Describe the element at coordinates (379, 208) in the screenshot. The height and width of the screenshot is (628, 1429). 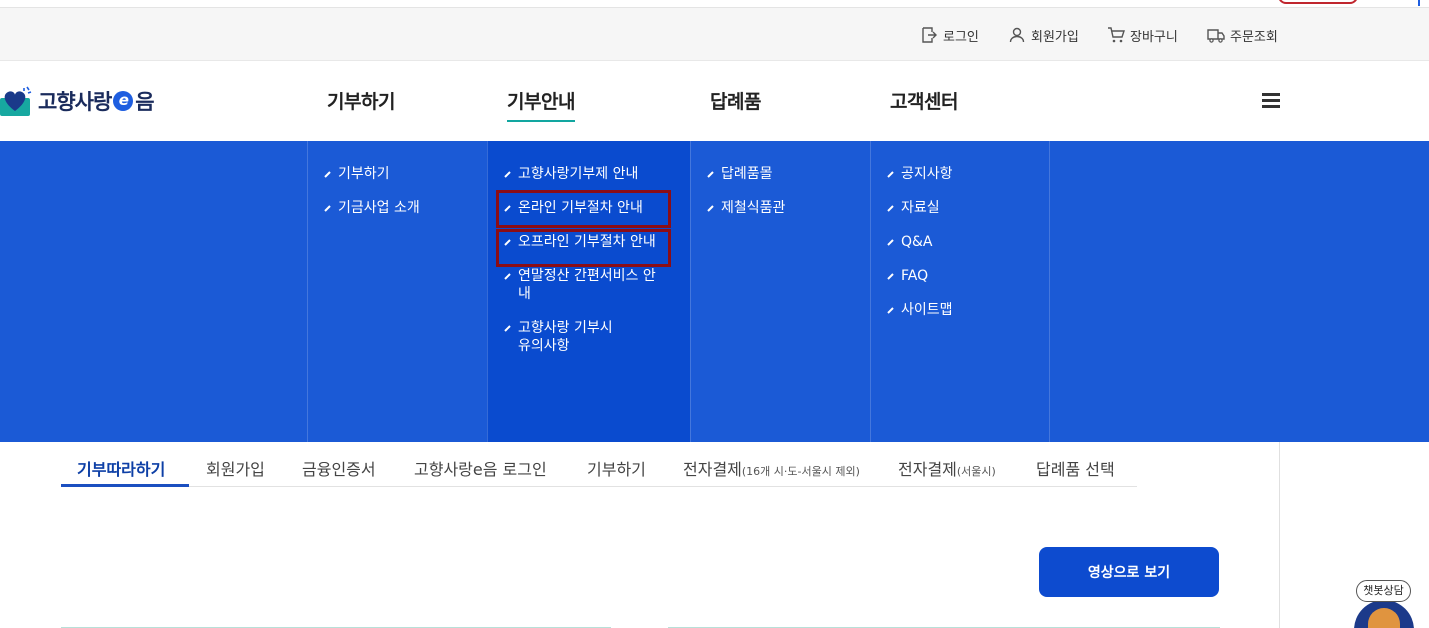
I see `menu-item-label: 기금사업 소개` at that location.